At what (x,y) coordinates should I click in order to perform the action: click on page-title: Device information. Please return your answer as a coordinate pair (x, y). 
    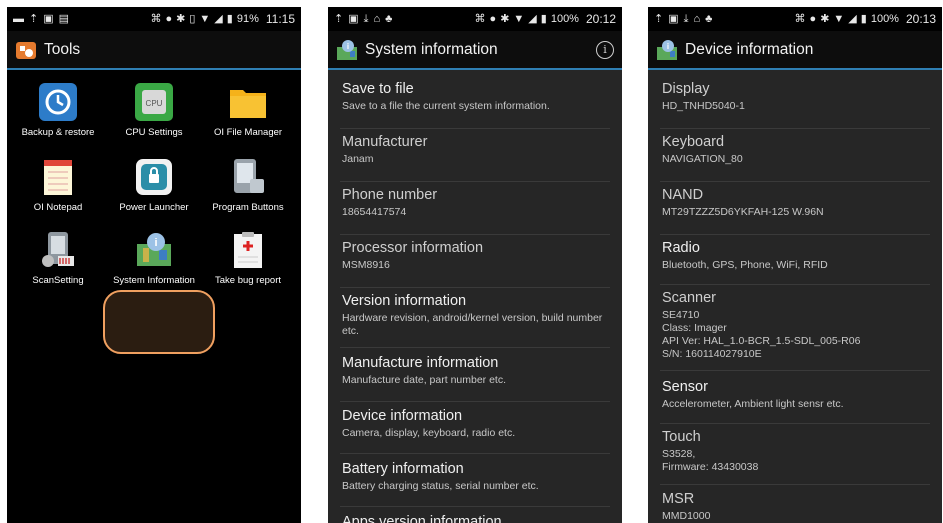
    Looking at the image, I should click on (749, 49).